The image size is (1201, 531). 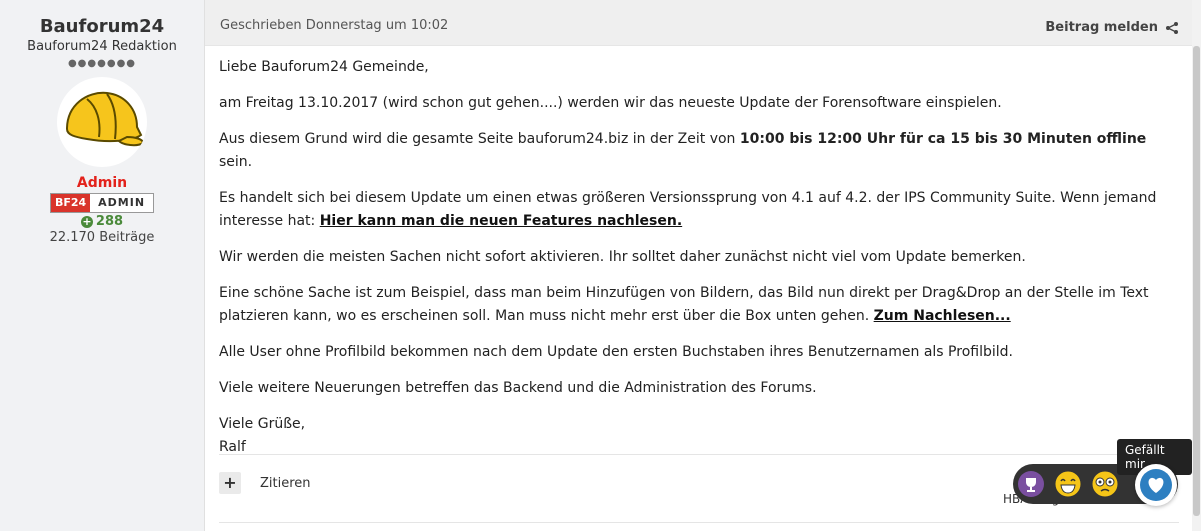 I want to click on group-badge: BF24 ADMIN, so click(x=102, y=203).